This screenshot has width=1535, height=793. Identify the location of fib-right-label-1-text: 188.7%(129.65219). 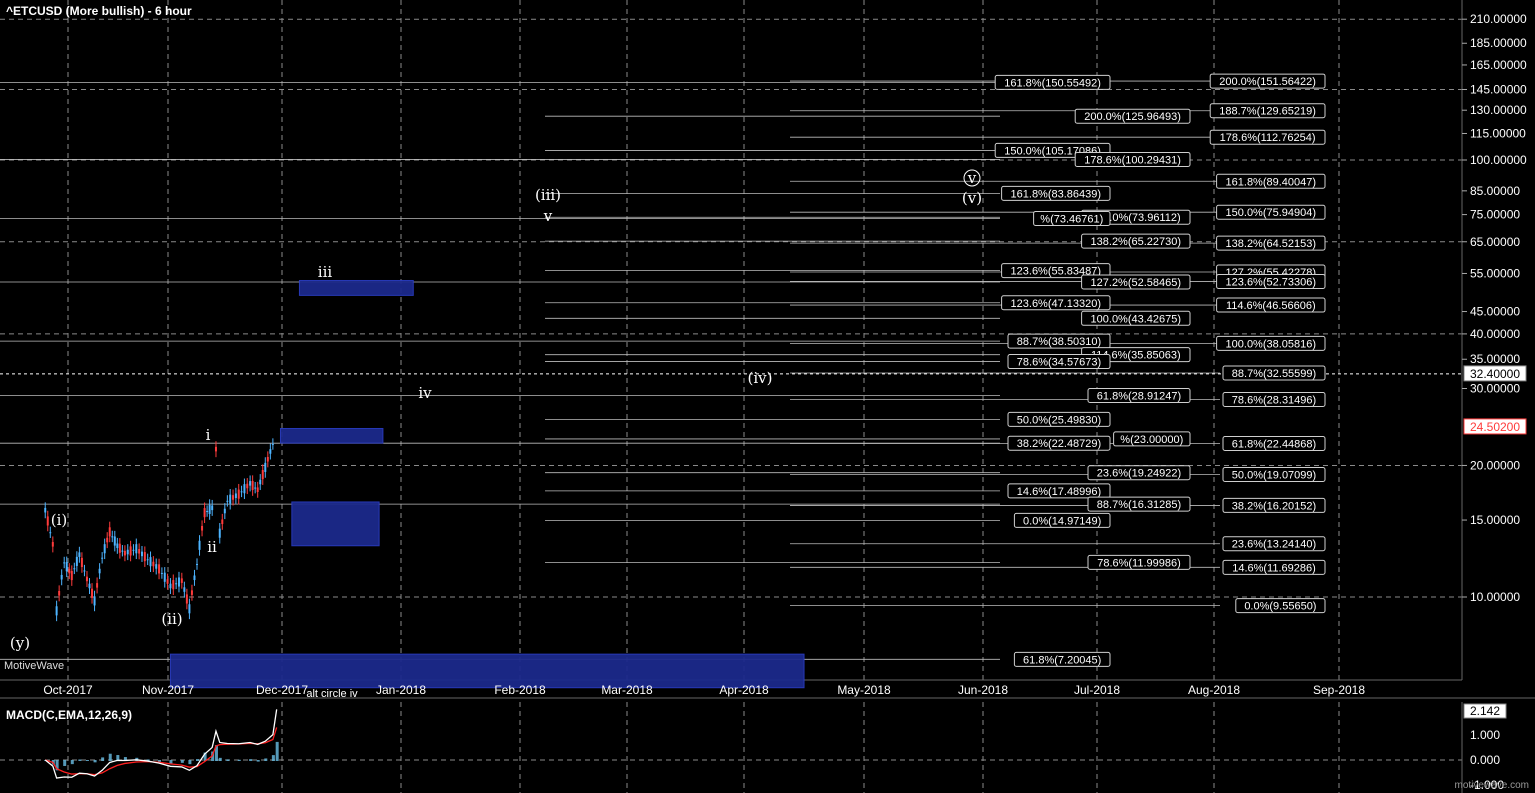
(1267, 112).